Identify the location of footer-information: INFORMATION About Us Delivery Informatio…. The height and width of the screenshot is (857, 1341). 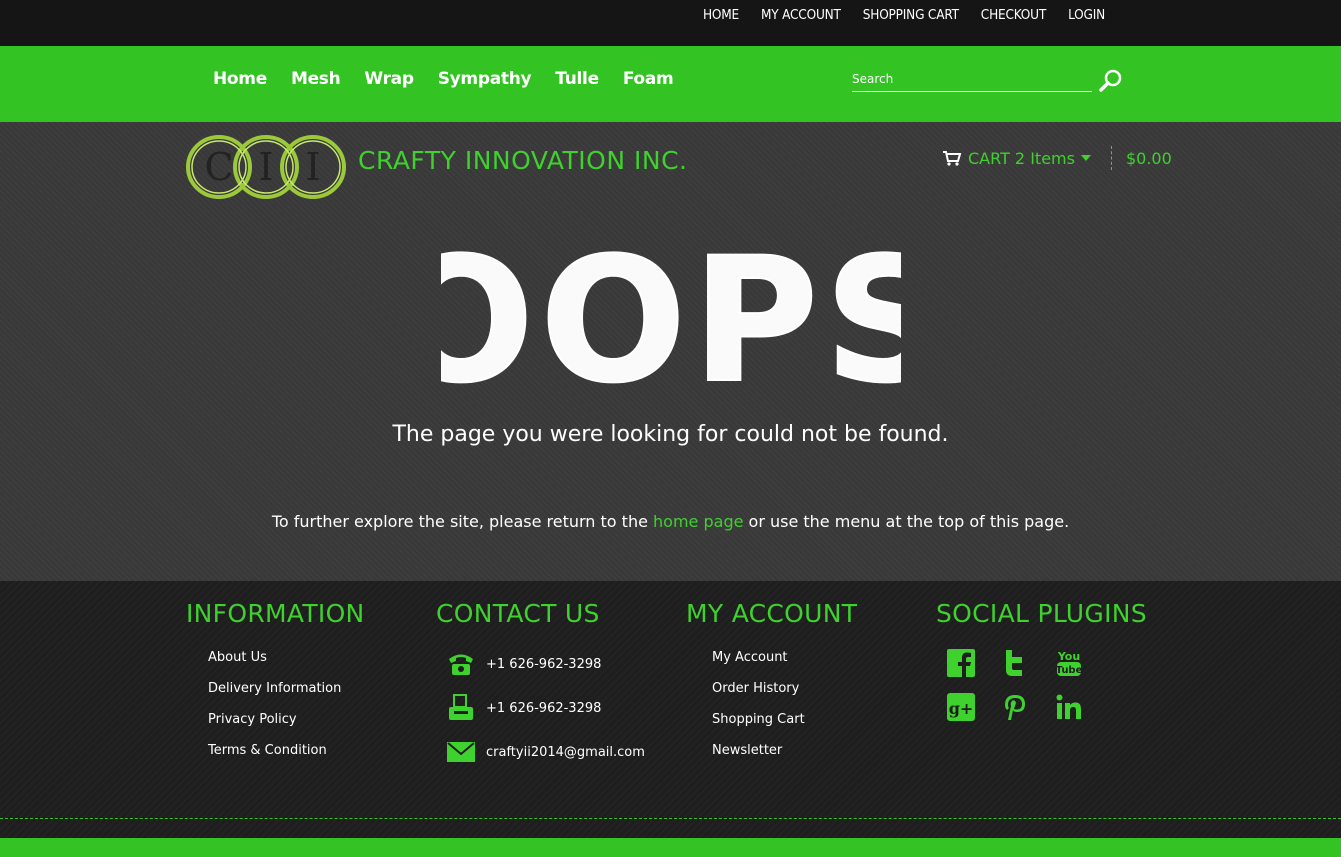
(275, 686).